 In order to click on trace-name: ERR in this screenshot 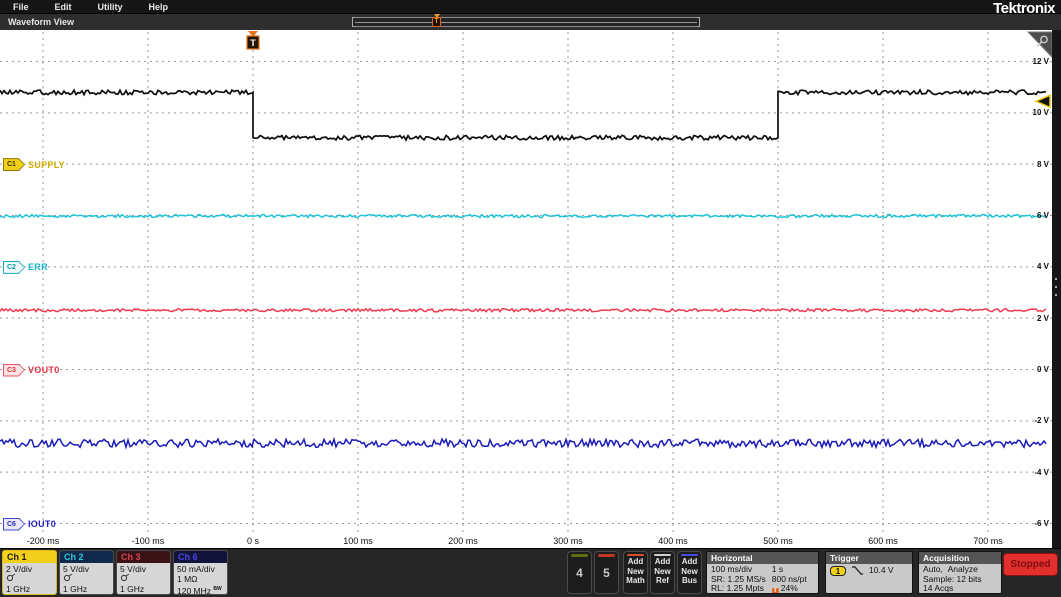, I will do `click(38, 267)`.